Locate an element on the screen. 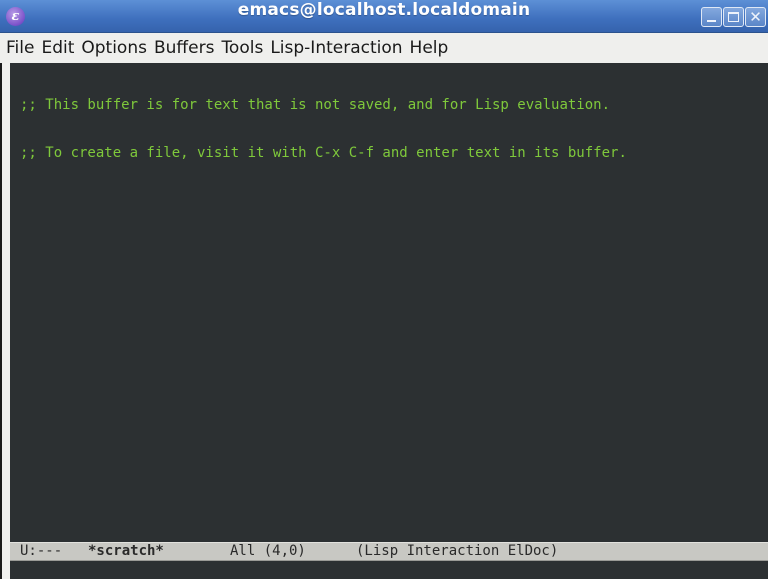 The width and height of the screenshot is (768, 579). maximize-button is located at coordinates (733, 17).